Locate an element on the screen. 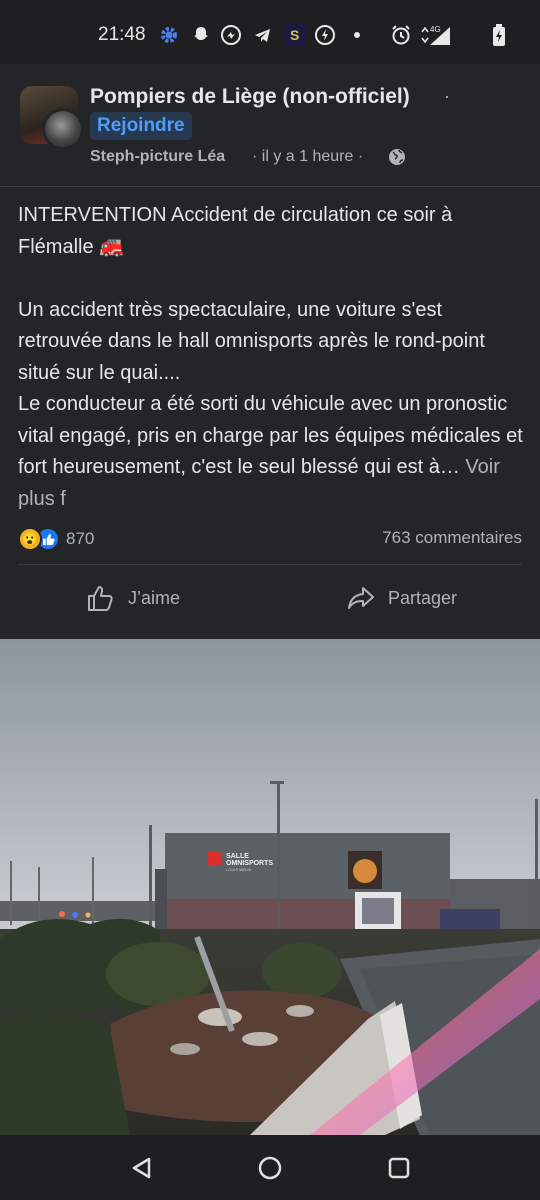 Image resolution: width=540 pixels, height=1200 pixels. alarm-icon is located at coordinates (401, 35).